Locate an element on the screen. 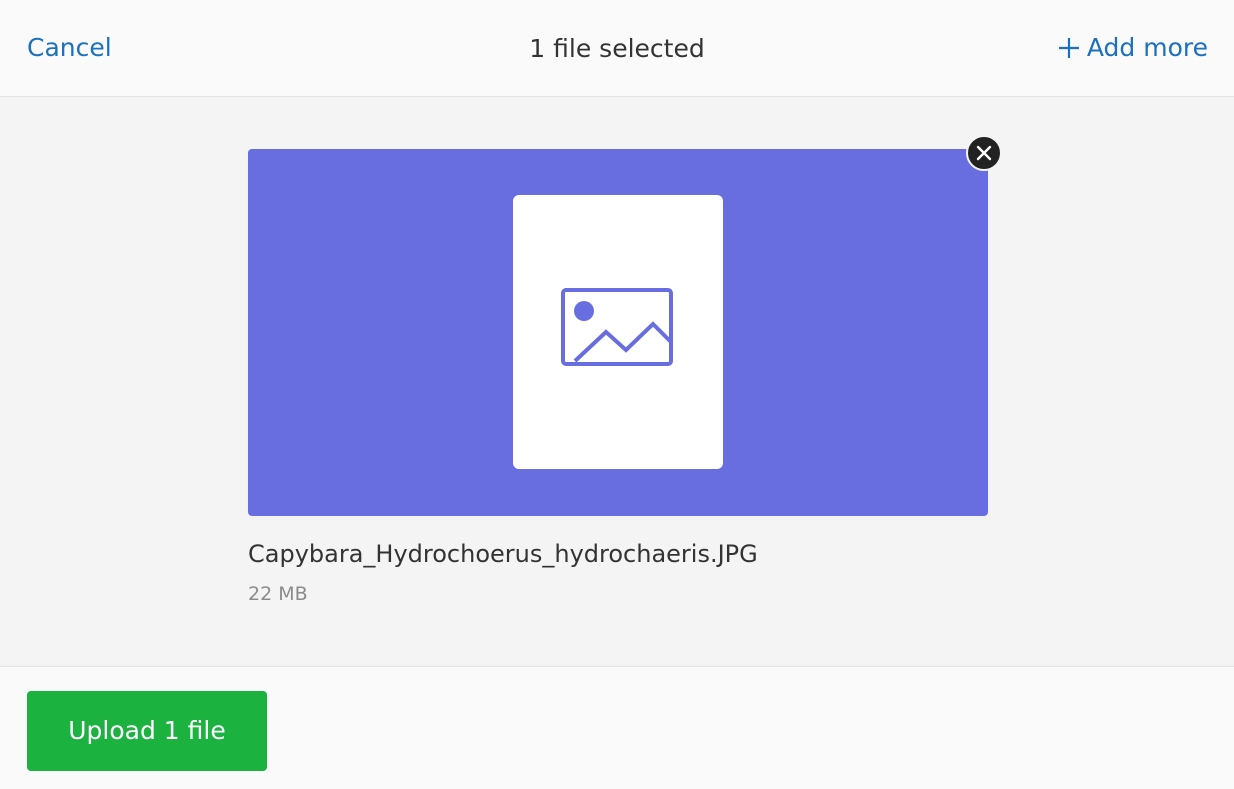 This screenshot has height=789, width=1234. plus-icon is located at coordinates (1068, 48).